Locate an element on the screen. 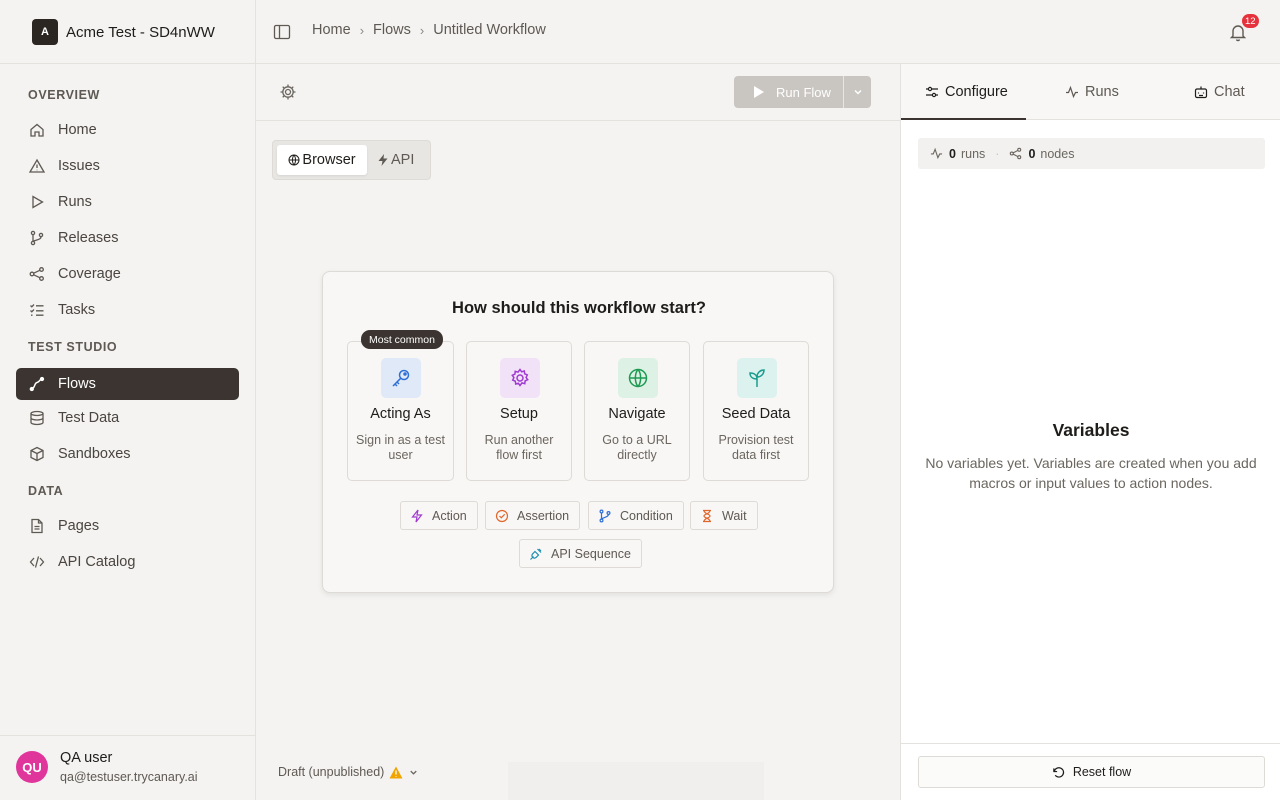  right-panel-footer-divider is located at coordinates (1090, 743).